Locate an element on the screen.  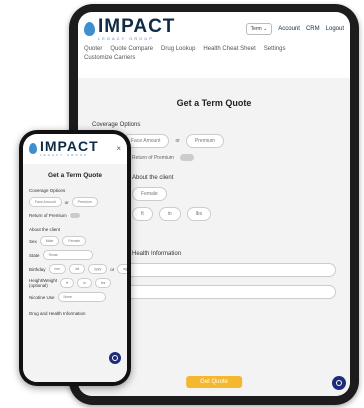
coverage-options-label: Coverage Options is located at coordinates (116, 125).